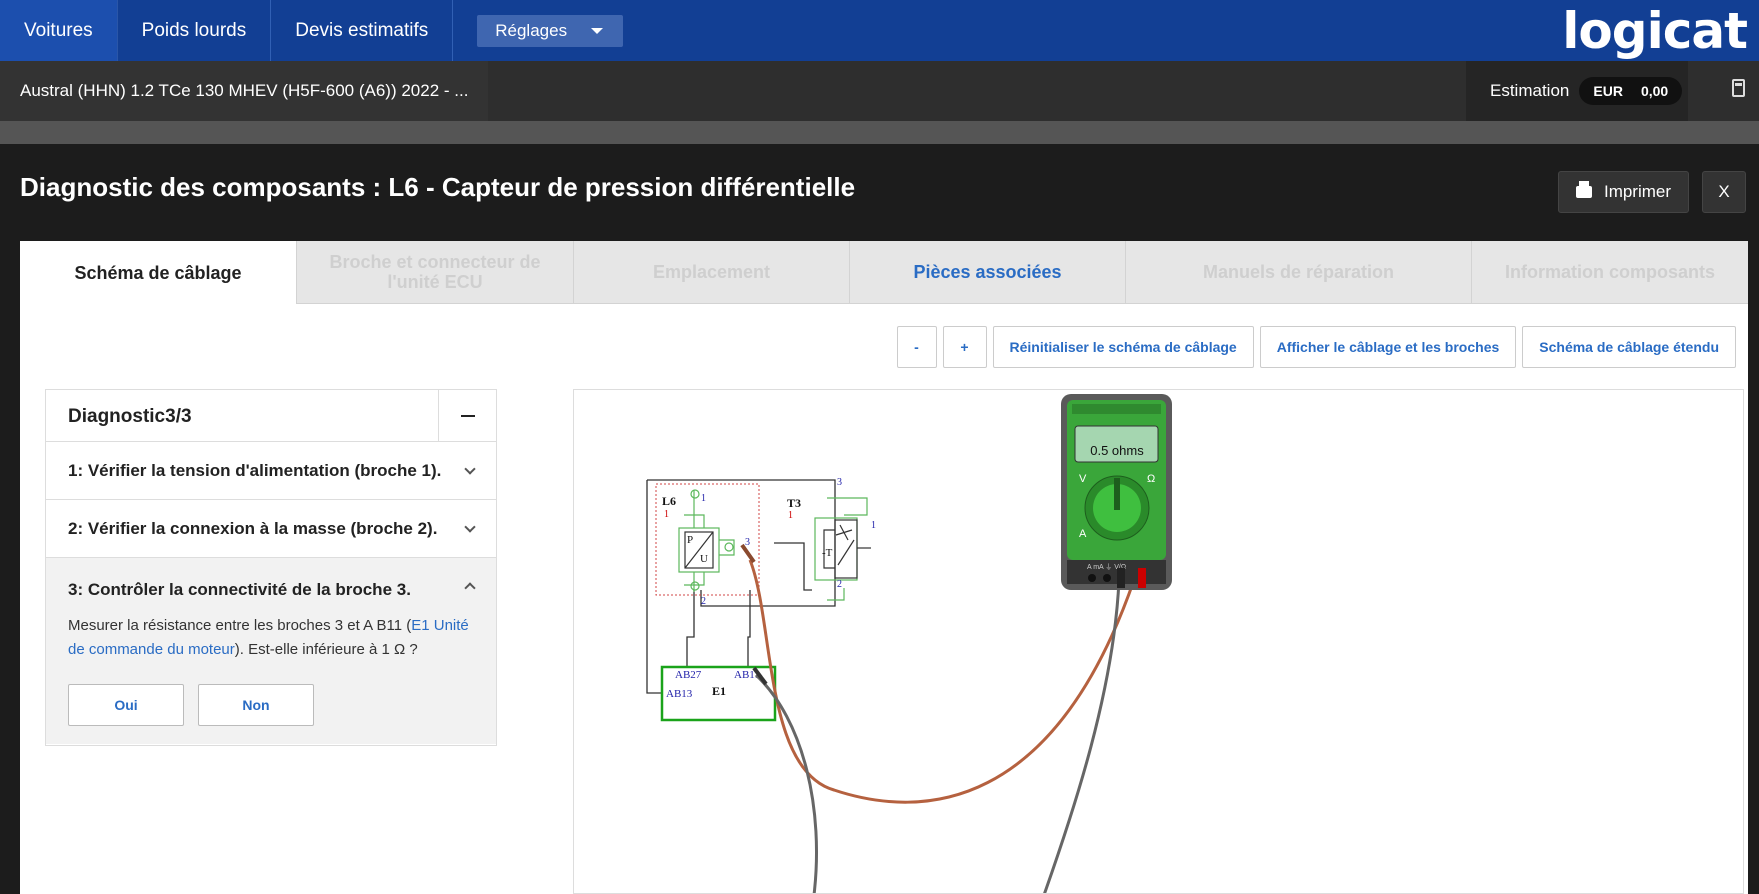 The width and height of the screenshot is (1759, 894). What do you see at coordinates (879, 132) in the screenshot?
I see `divider` at bounding box center [879, 132].